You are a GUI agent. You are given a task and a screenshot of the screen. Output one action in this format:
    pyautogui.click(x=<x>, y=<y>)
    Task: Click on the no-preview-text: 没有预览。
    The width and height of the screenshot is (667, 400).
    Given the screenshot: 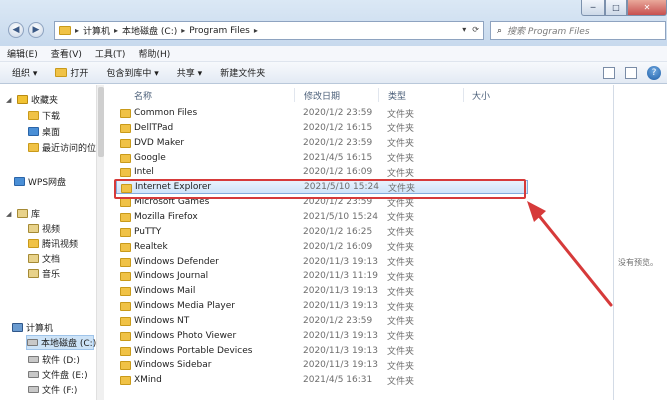 What is the action you would take?
    pyautogui.click(x=638, y=262)
    